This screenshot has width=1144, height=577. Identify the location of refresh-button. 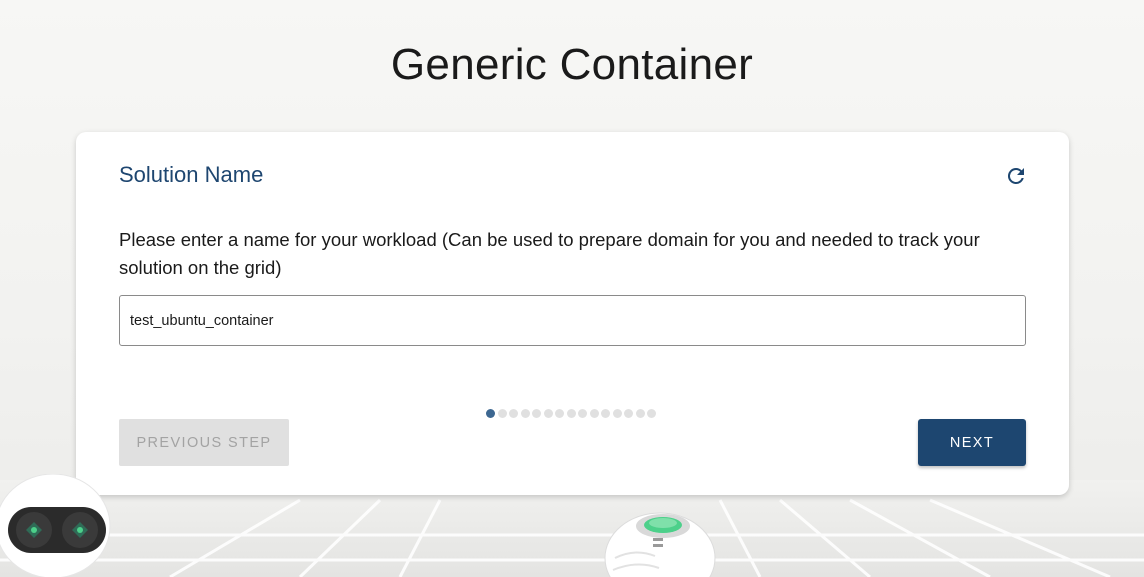
(1016, 176).